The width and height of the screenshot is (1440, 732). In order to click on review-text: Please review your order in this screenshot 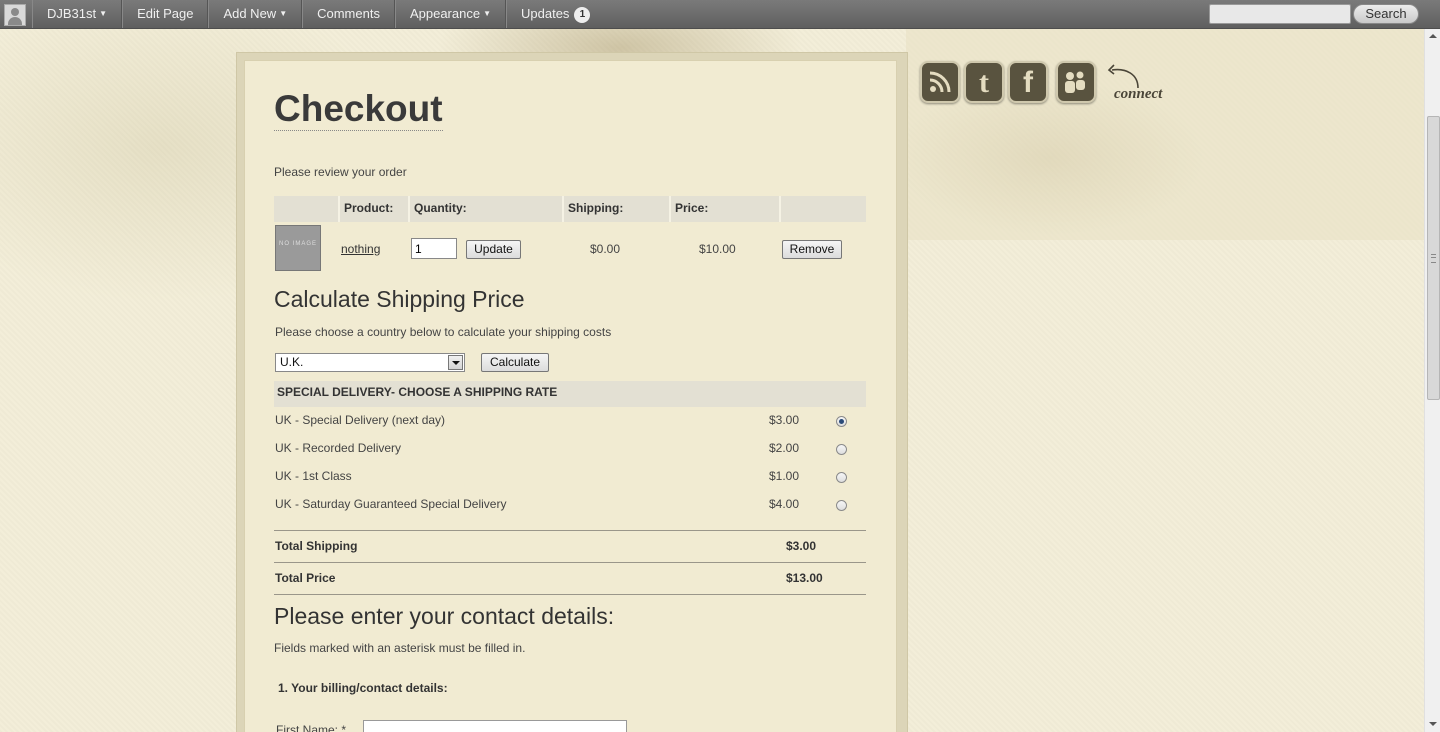, I will do `click(340, 172)`.